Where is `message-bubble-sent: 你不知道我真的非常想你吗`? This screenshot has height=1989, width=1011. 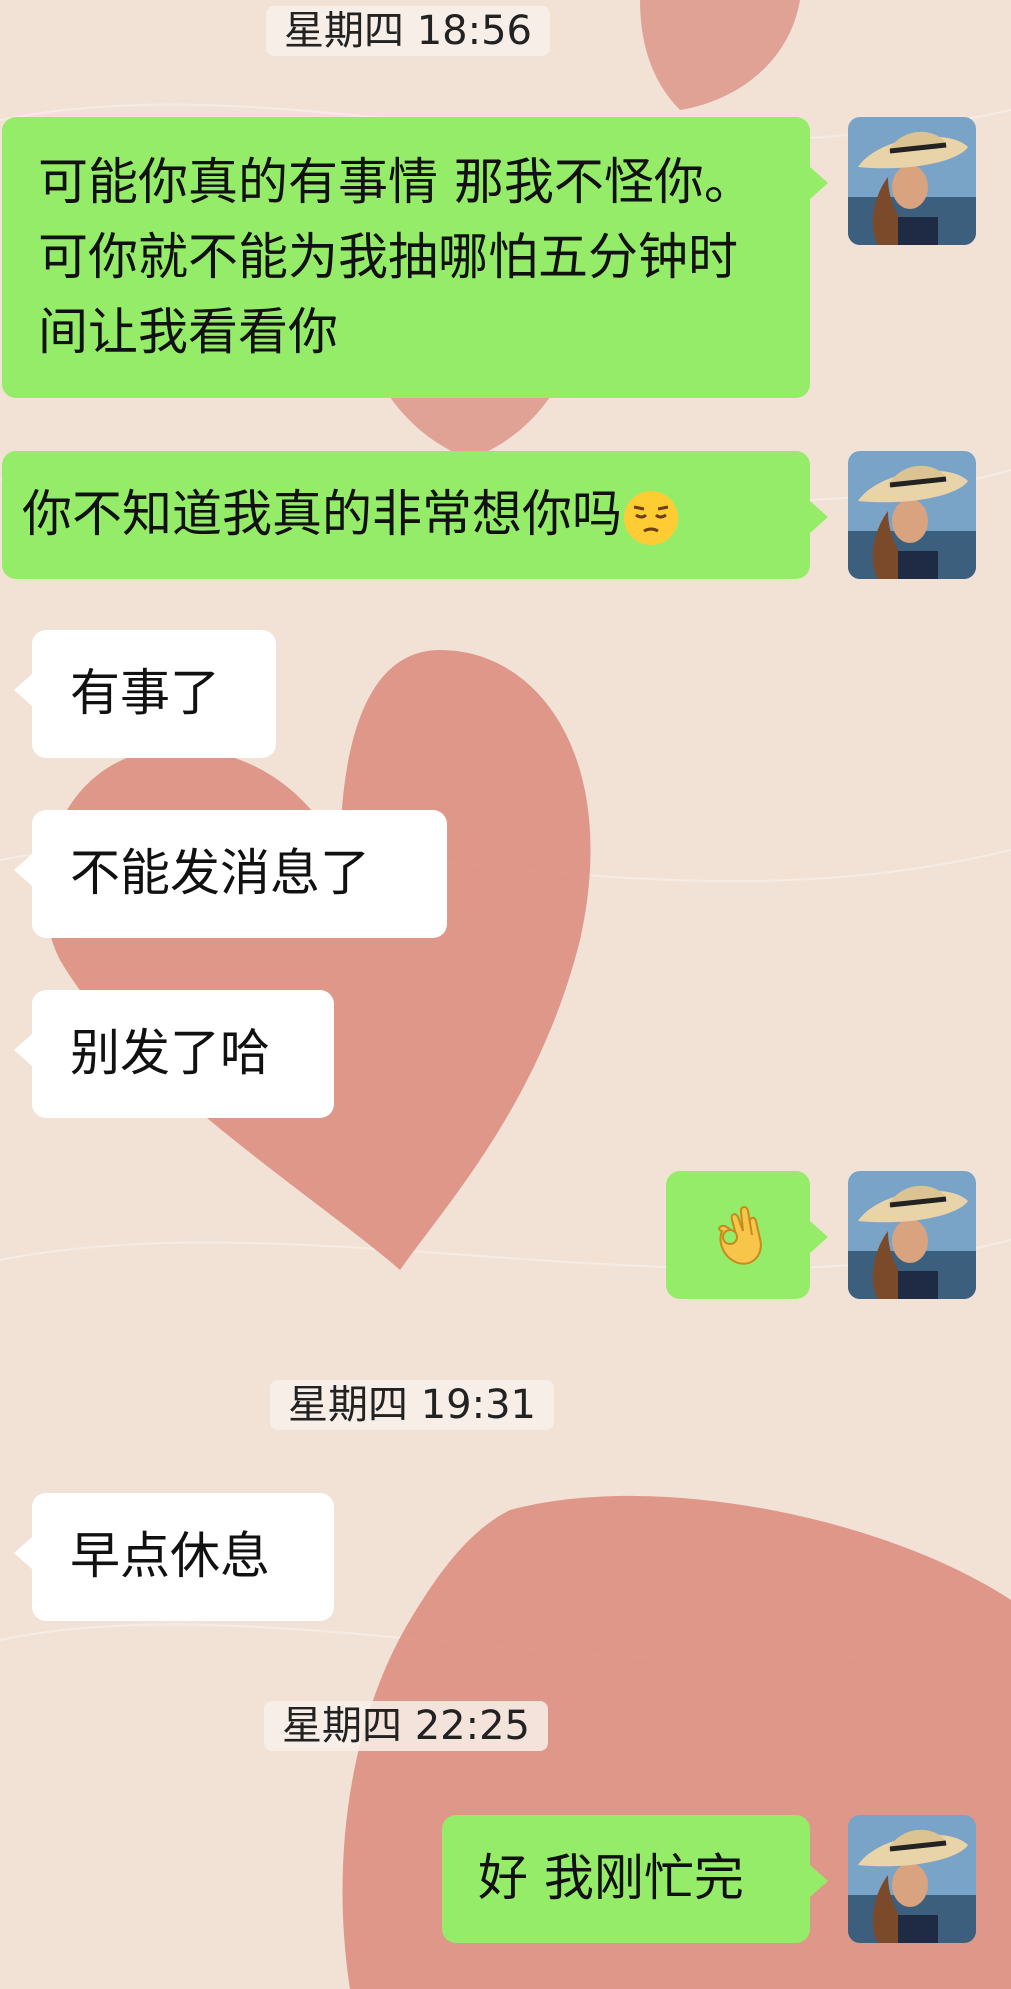 message-bubble-sent: 你不知道我真的非常想你吗 is located at coordinates (415, 515).